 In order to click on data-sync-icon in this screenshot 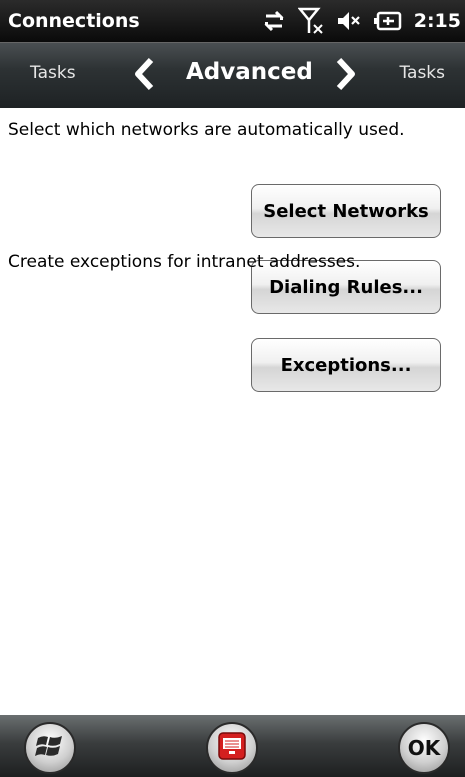, I will do `click(274, 21)`.